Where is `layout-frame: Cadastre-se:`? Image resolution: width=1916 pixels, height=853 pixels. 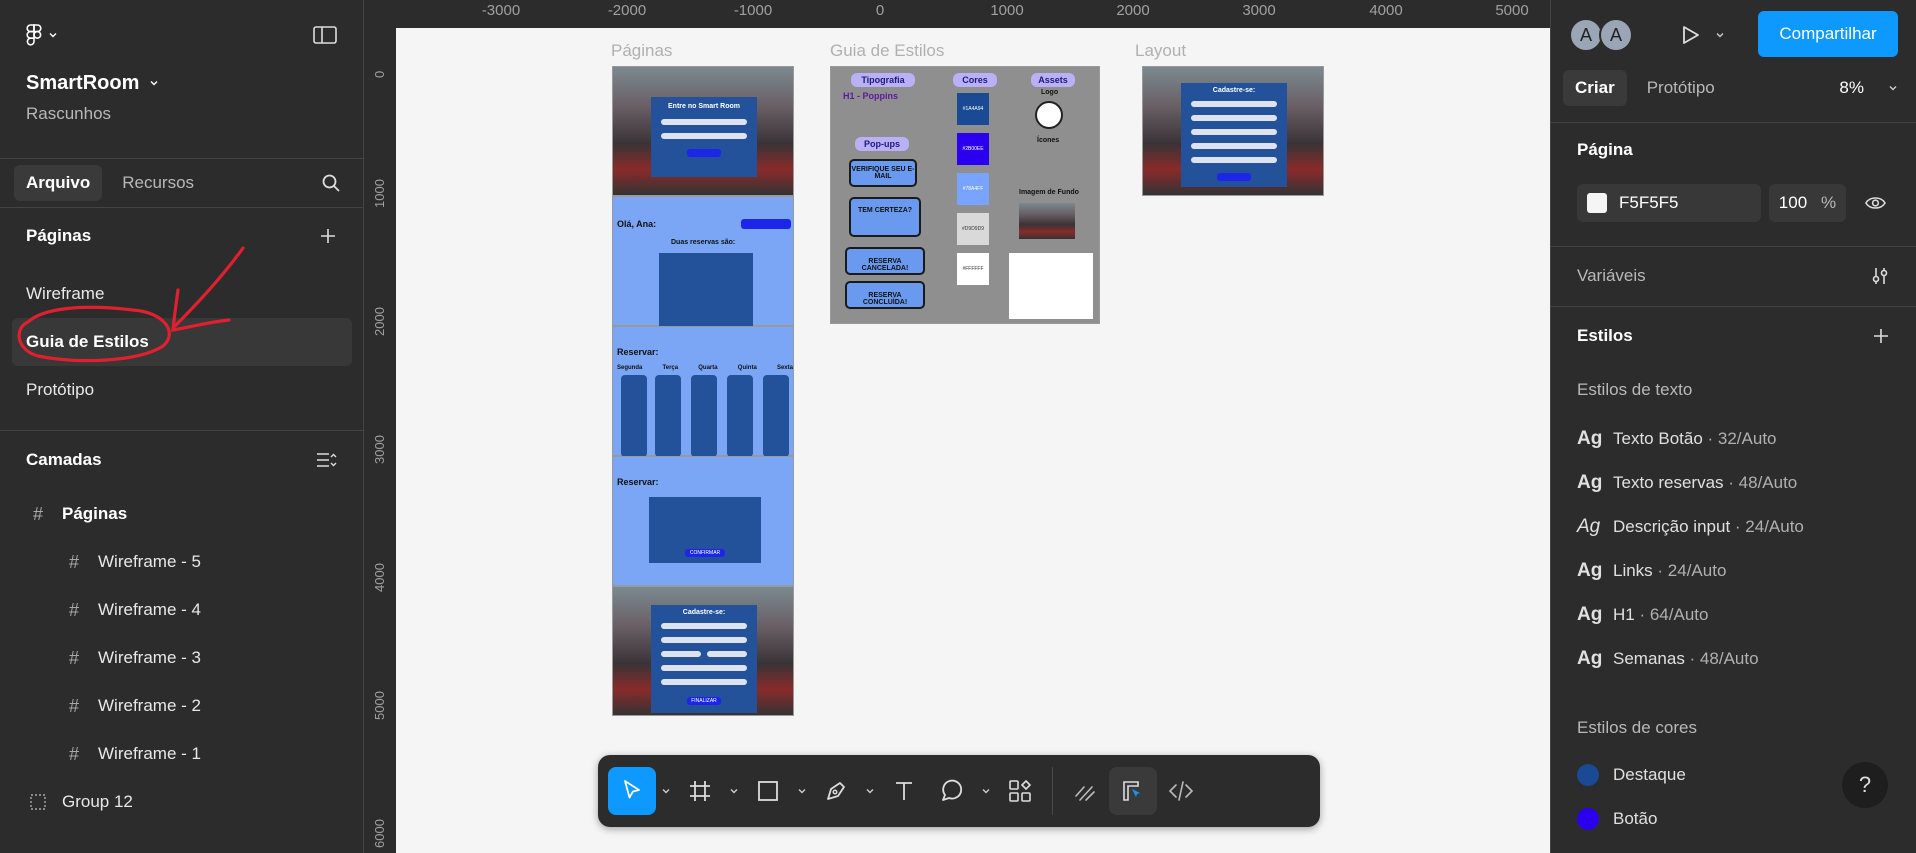
layout-frame: Cadastre-se: is located at coordinates (1233, 131).